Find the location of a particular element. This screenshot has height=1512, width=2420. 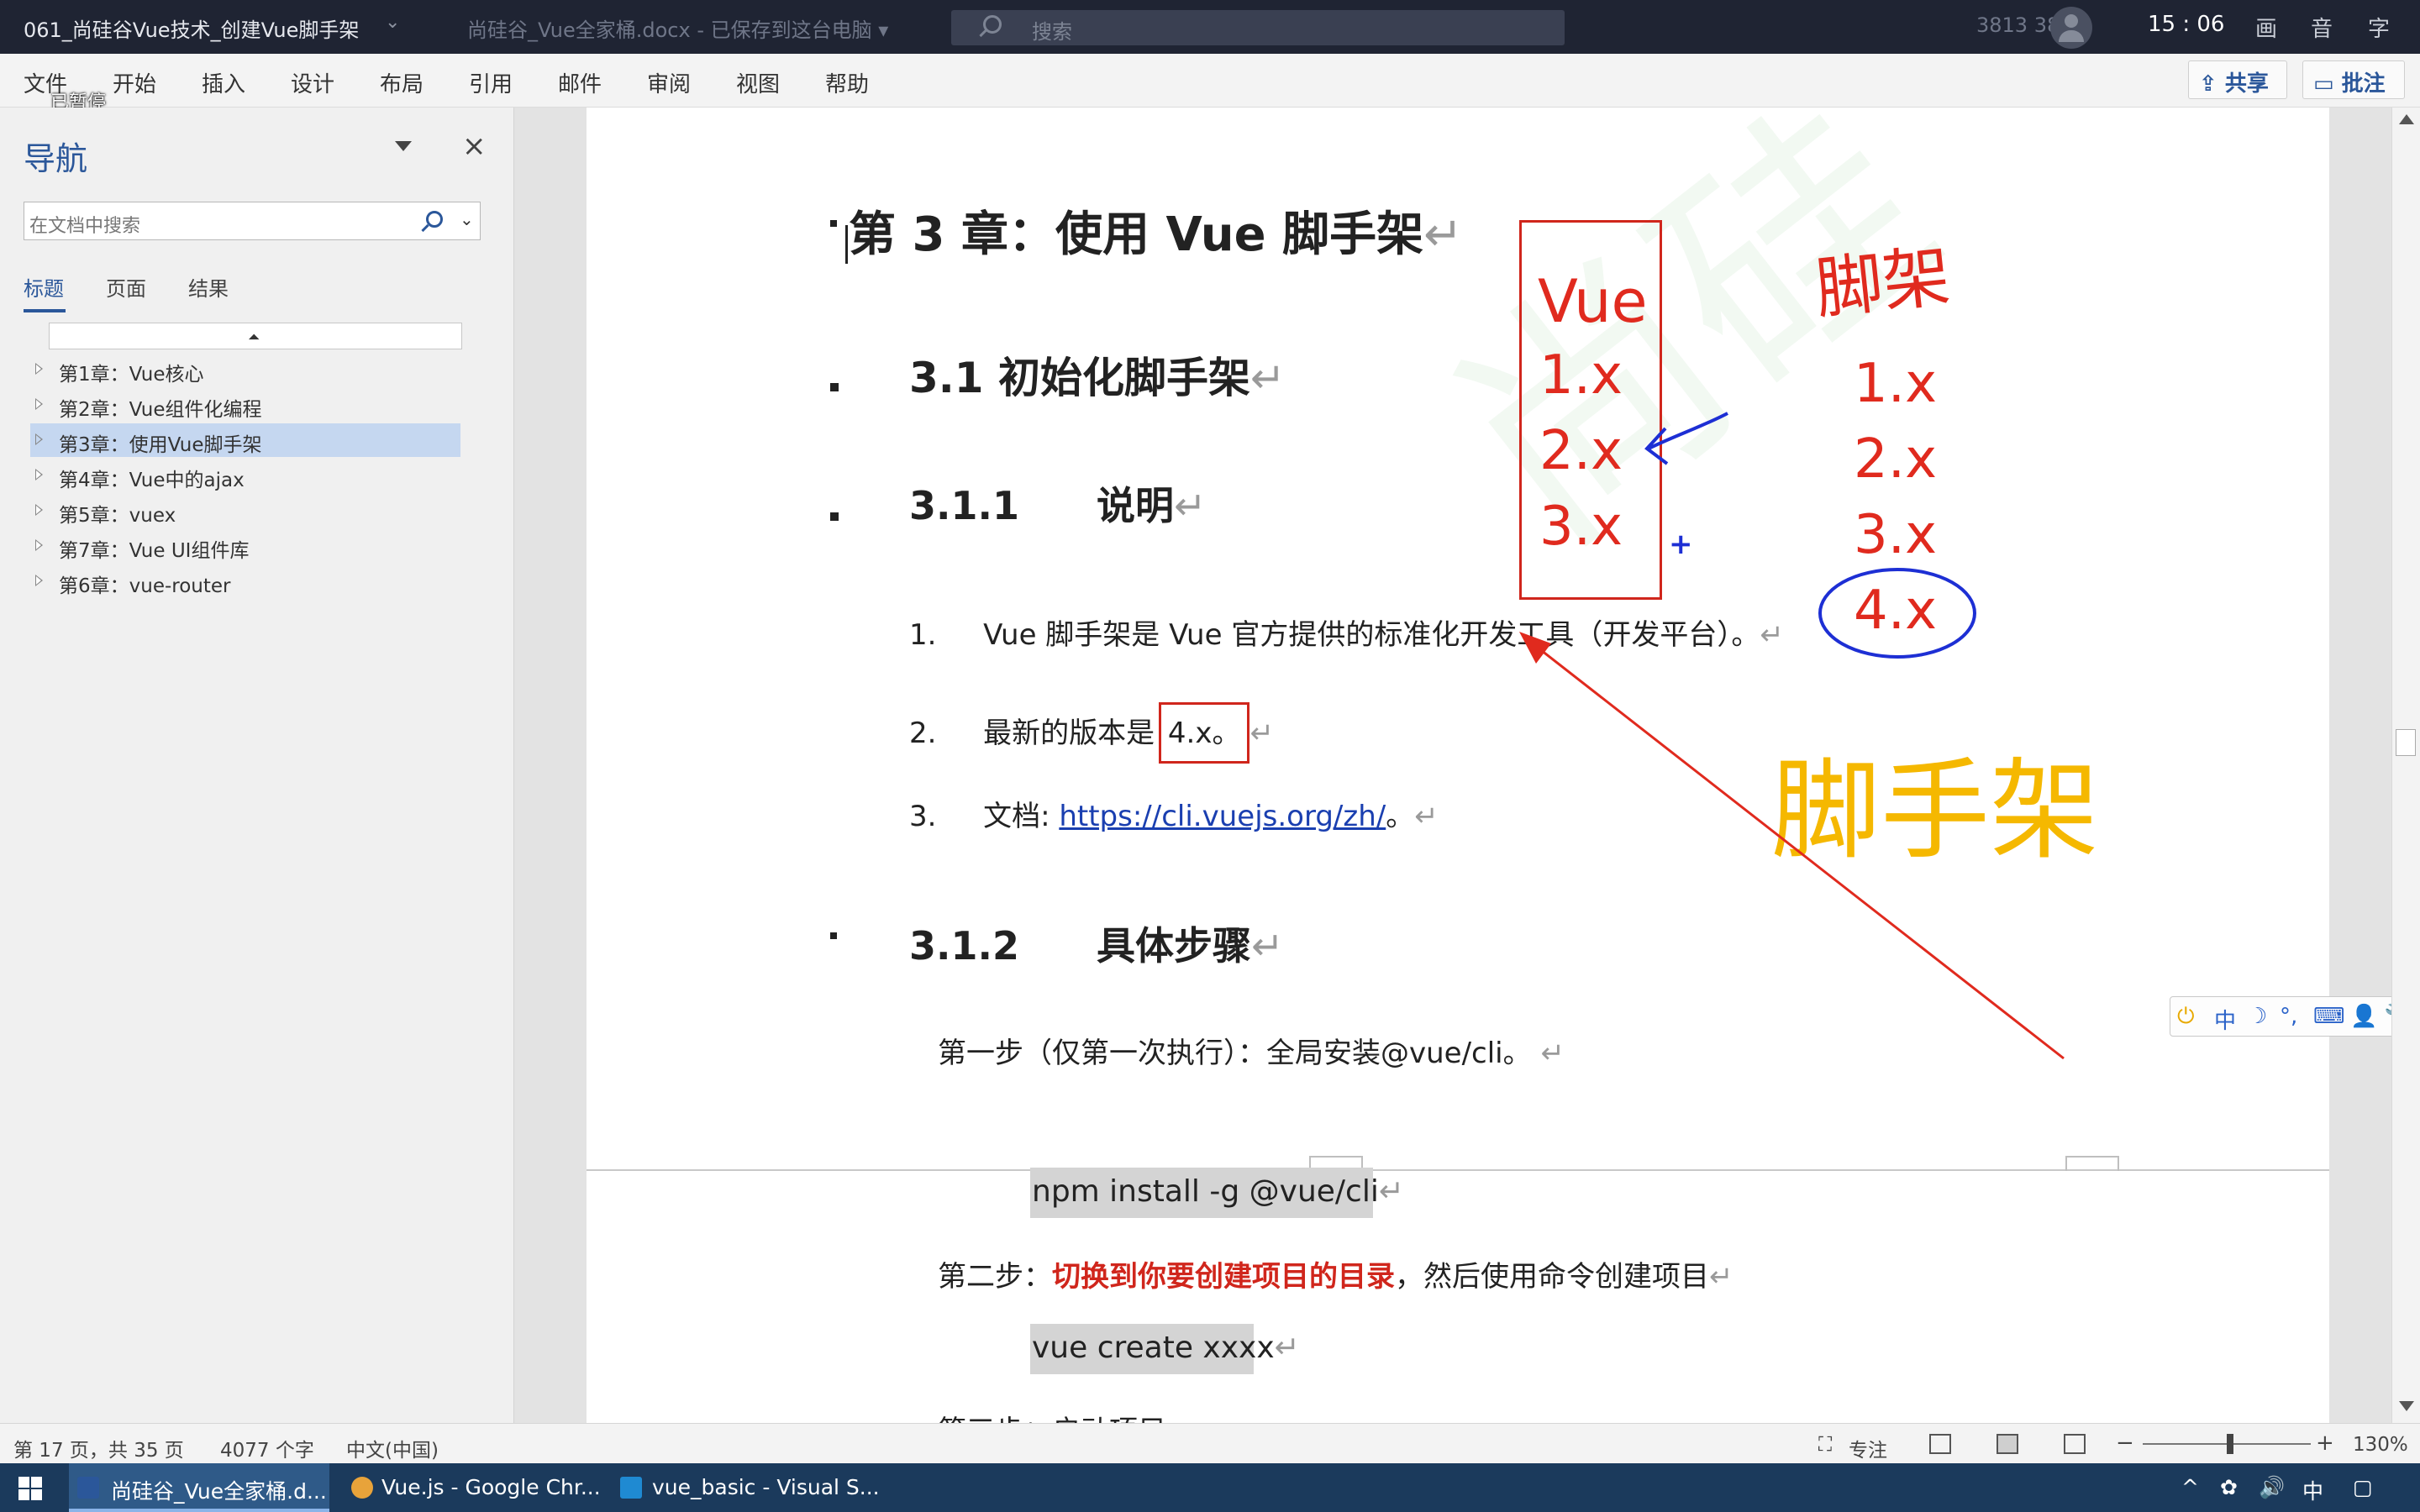

subsection-heading: 3.1.1 说明↵ is located at coordinates (1058, 503).